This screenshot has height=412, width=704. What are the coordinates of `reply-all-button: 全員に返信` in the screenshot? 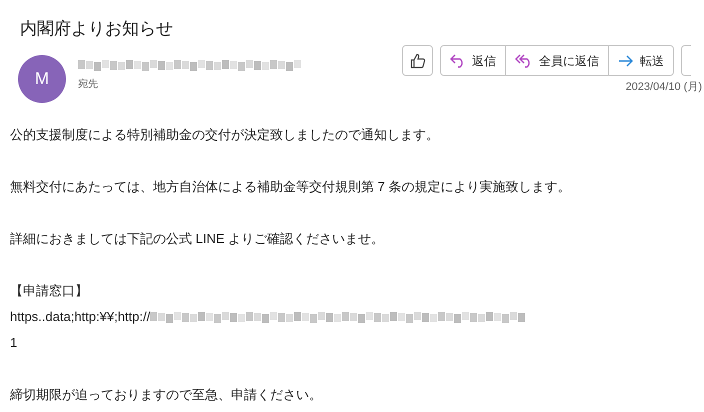 It's located at (556, 60).